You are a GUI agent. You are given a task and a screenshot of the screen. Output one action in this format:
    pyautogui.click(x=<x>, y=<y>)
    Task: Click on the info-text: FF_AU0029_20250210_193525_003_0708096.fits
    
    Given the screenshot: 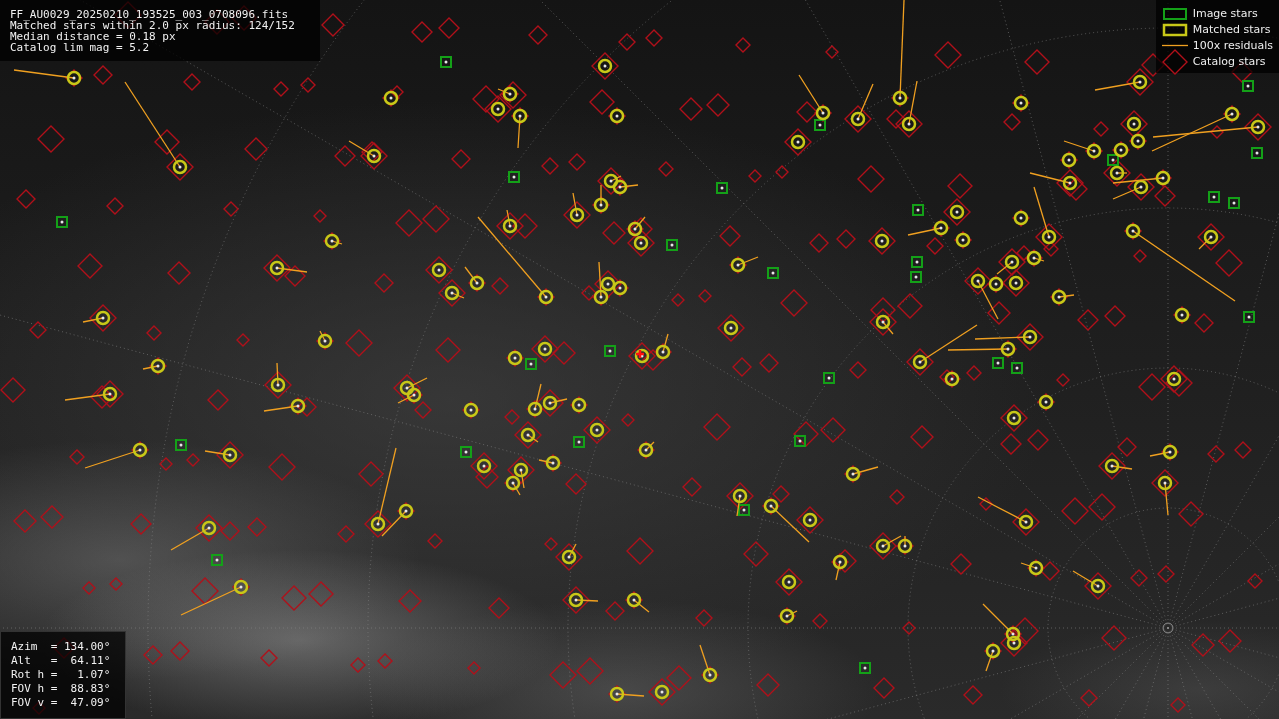 What is the action you would take?
    pyautogui.click(x=150, y=14)
    